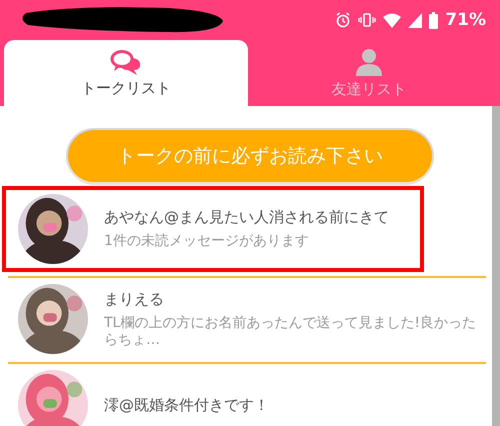 The height and width of the screenshot is (426, 500). Describe the element at coordinates (367, 20) in the screenshot. I see `vibrate-icon` at that location.